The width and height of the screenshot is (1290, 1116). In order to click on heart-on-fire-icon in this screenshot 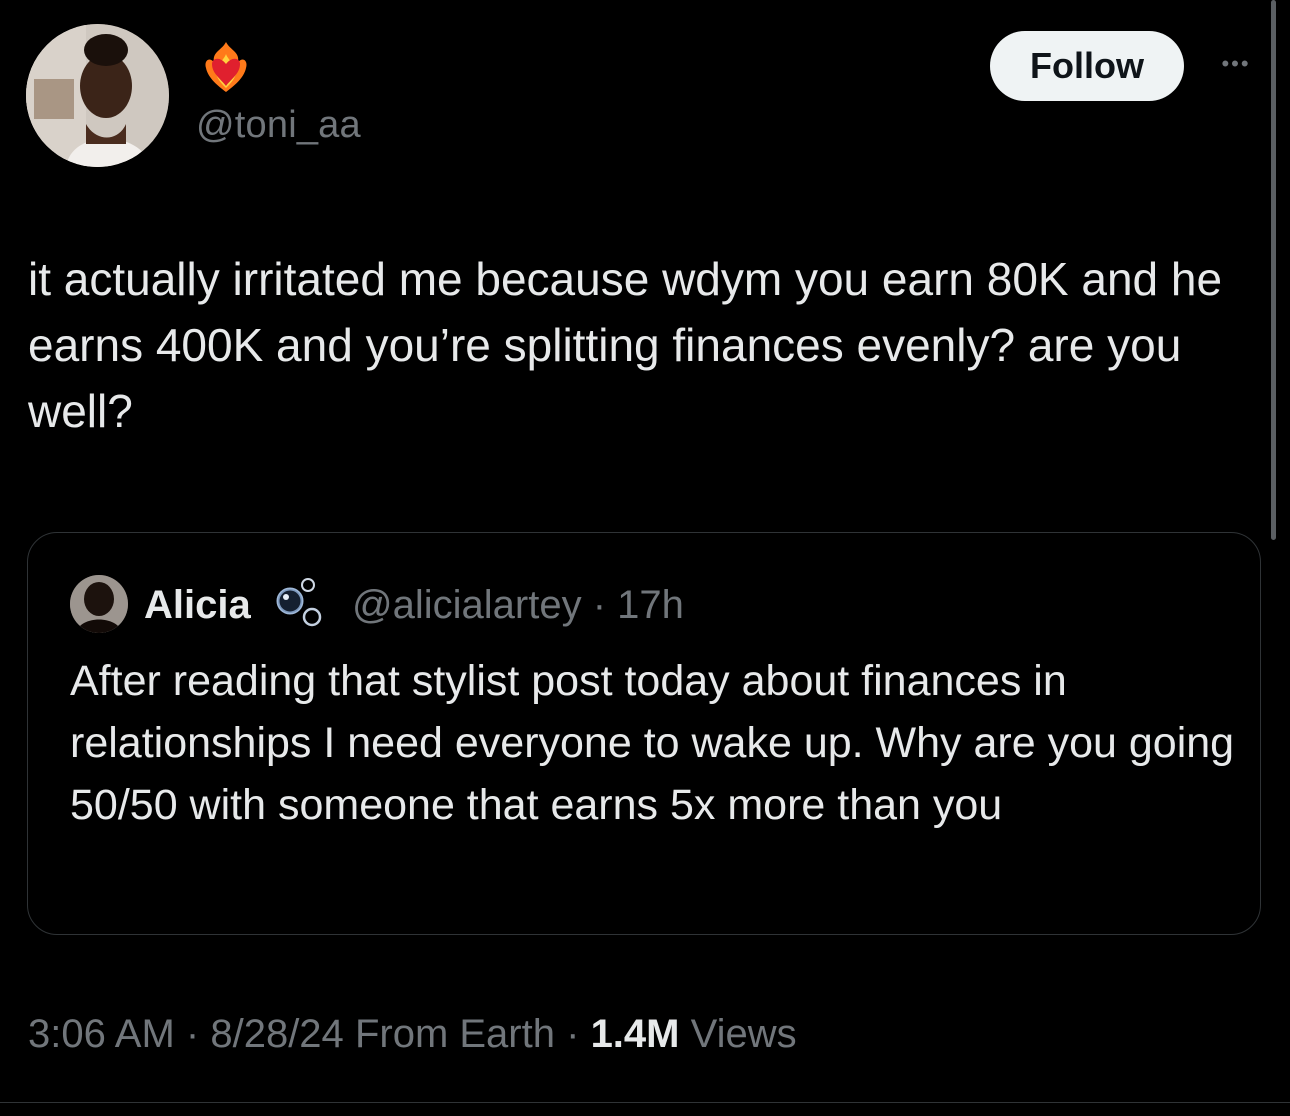, I will do `click(226, 67)`.